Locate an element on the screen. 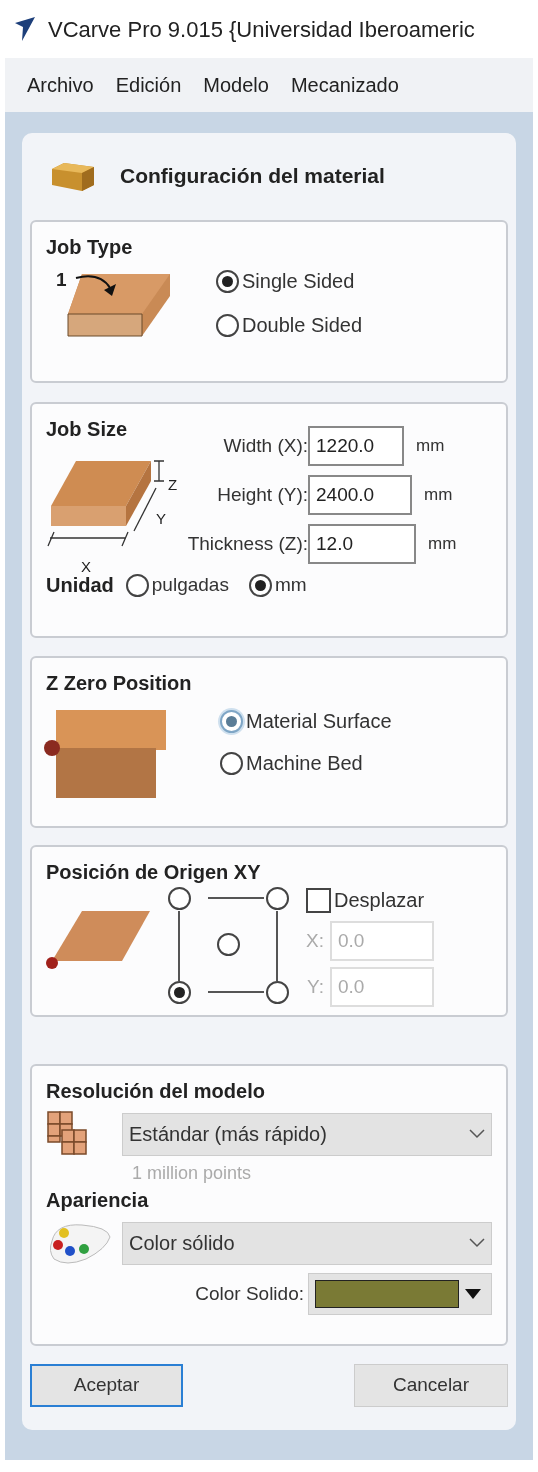 This screenshot has width=538, height=1472. field-label: Height (Y): is located at coordinates (262, 494).